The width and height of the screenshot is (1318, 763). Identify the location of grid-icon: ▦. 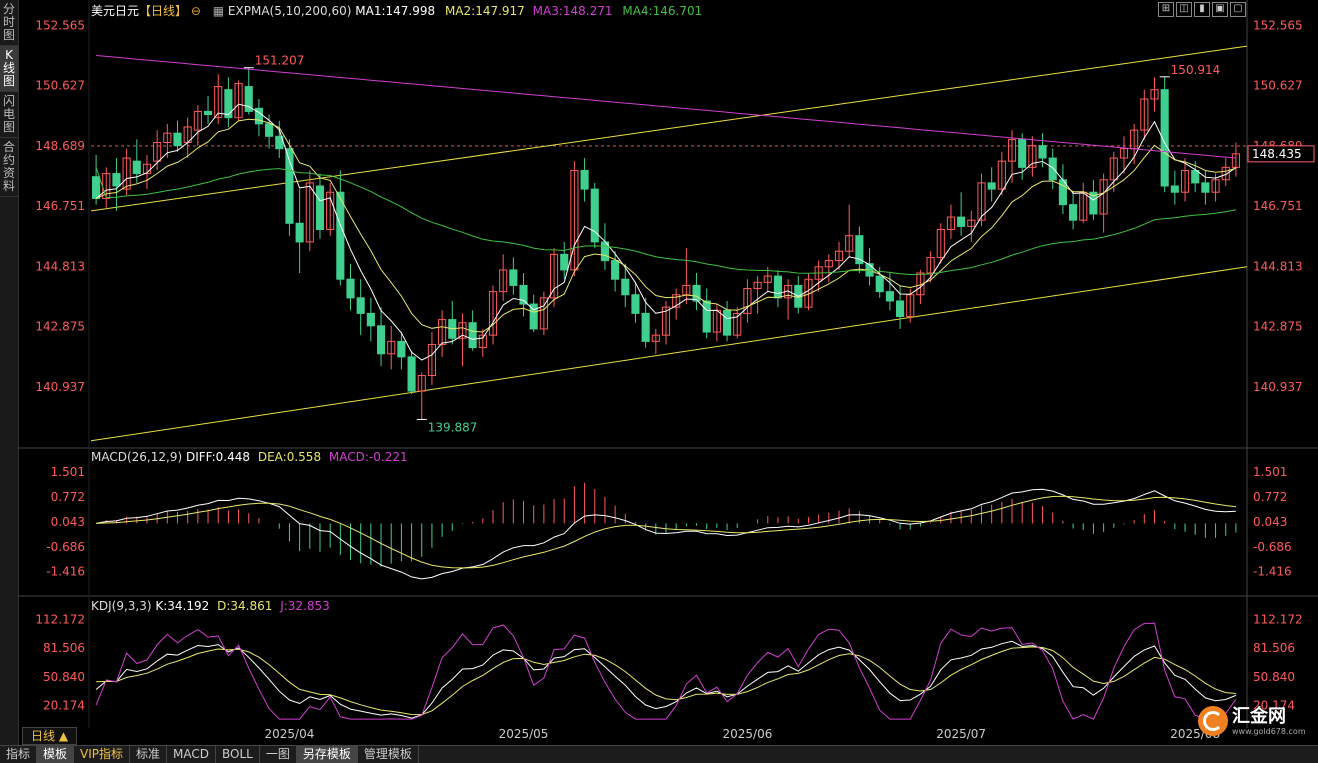
(218, 11).